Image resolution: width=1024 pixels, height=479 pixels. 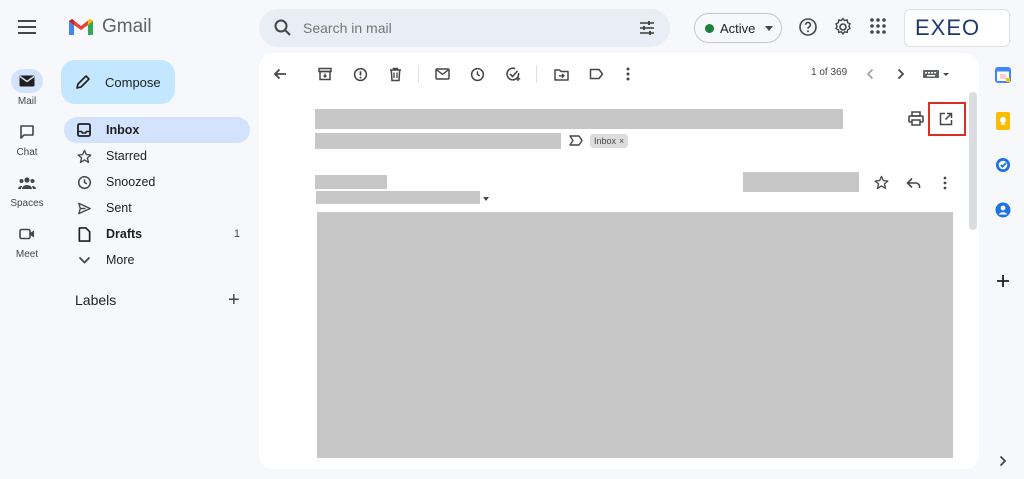 I want to click on redacted-recipient, so click(x=398, y=197).